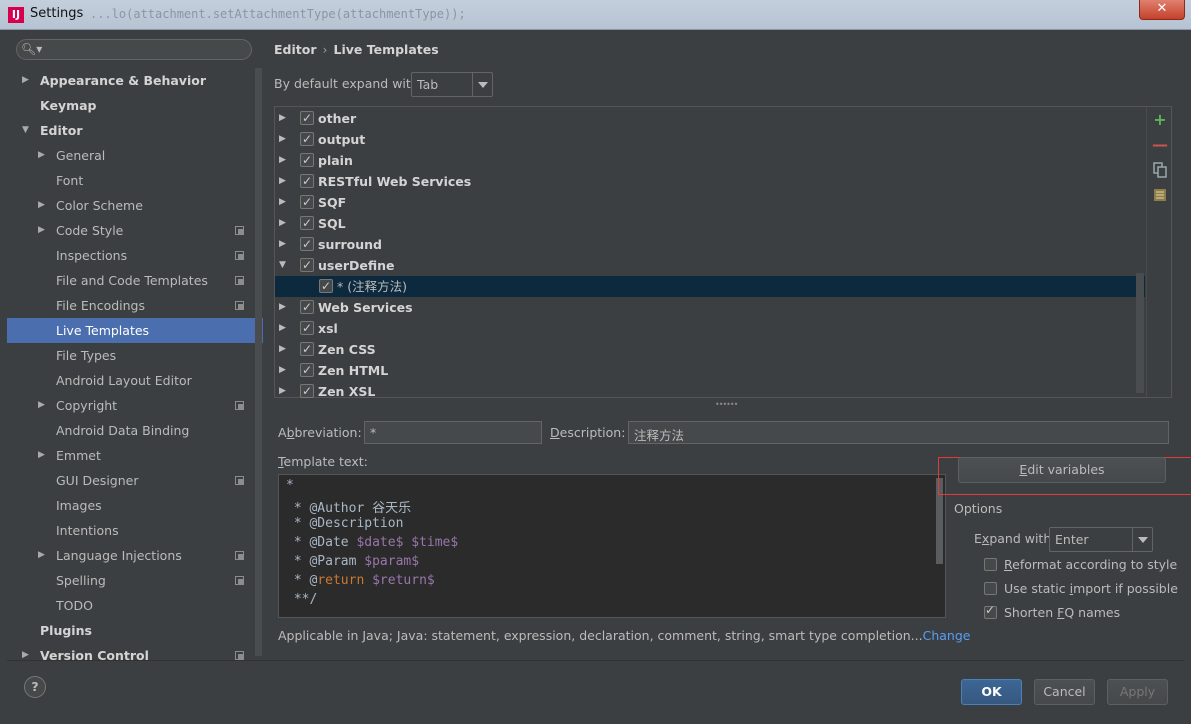 Image resolution: width=1191 pixels, height=724 pixels. What do you see at coordinates (1160, 195) in the screenshot?
I see `group-icon` at bounding box center [1160, 195].